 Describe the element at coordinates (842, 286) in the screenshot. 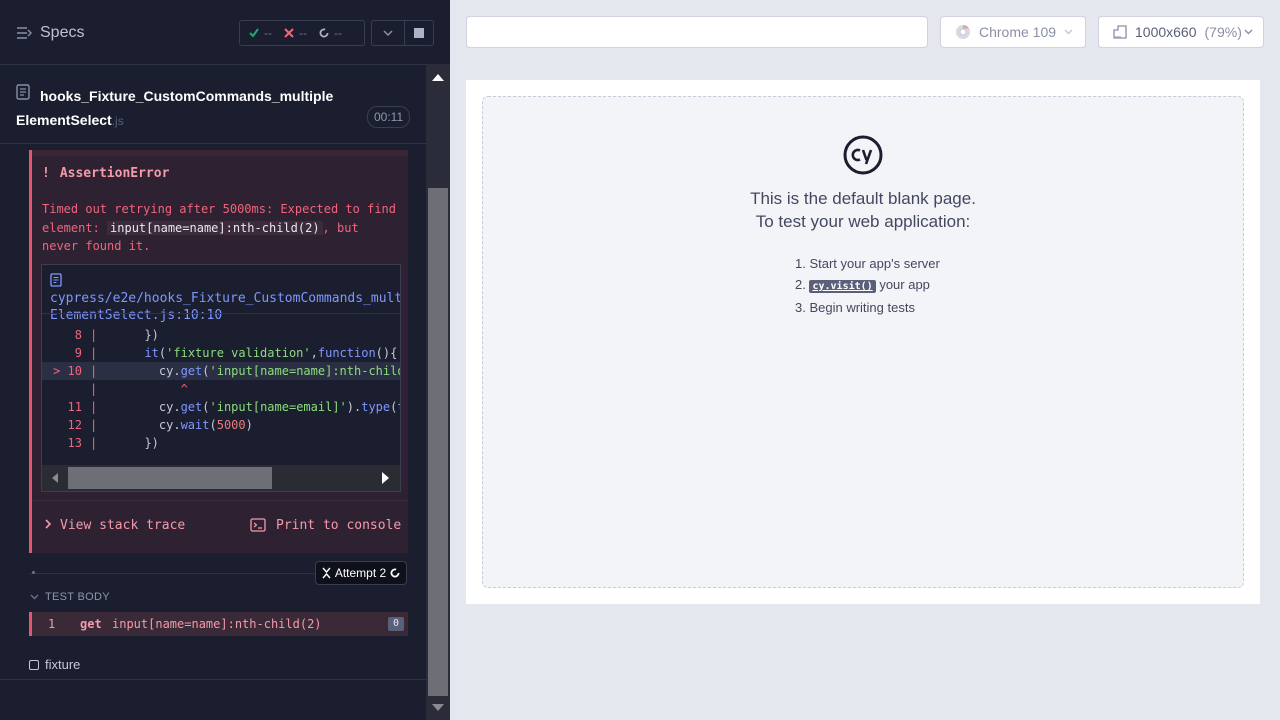

I see `cy-visit-link: cy.visit()` at that location.